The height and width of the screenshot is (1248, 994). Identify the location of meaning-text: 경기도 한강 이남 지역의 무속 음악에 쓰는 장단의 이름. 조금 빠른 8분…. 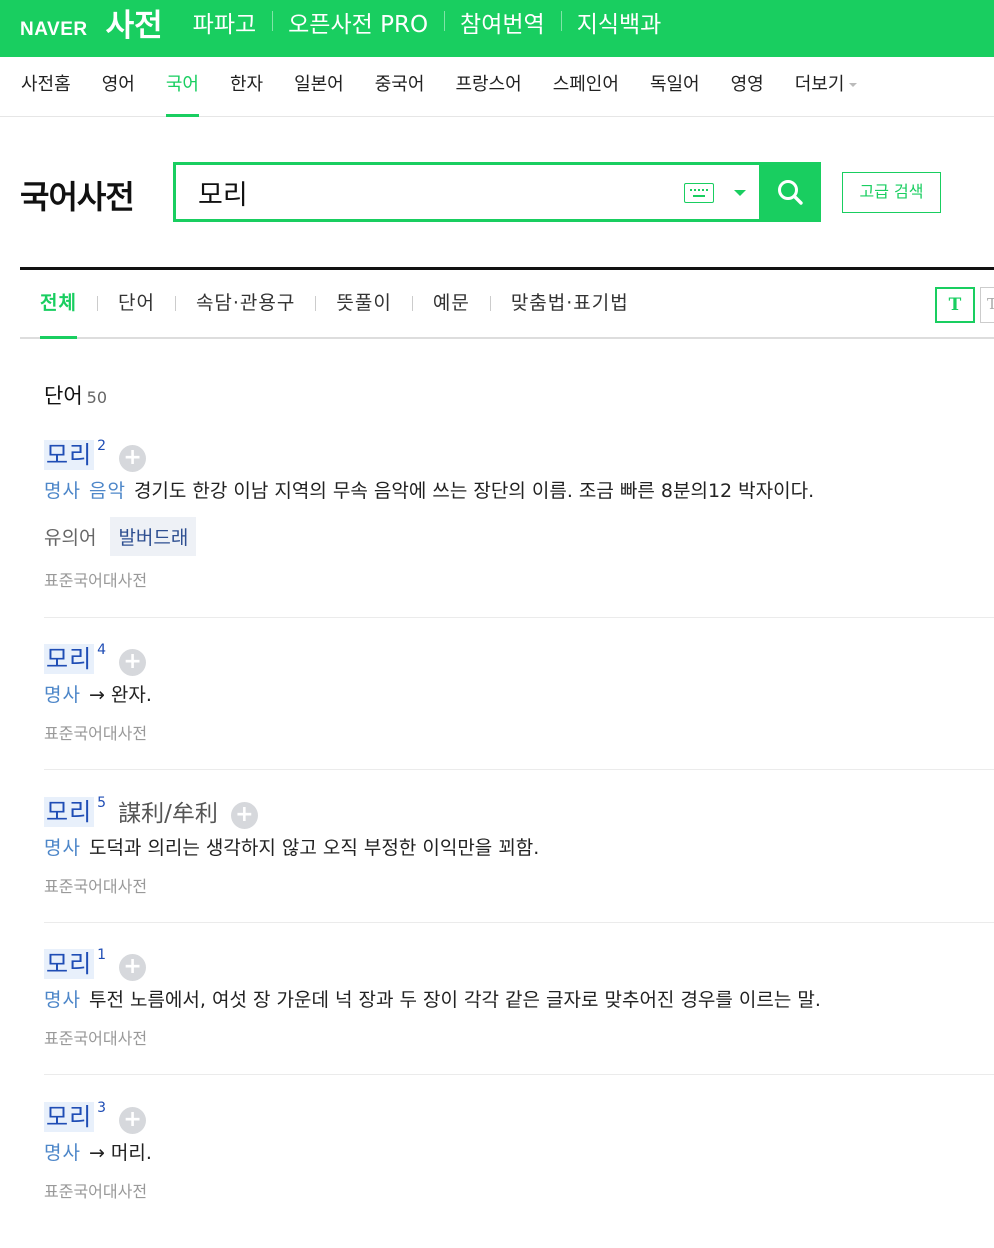
(474, 491).